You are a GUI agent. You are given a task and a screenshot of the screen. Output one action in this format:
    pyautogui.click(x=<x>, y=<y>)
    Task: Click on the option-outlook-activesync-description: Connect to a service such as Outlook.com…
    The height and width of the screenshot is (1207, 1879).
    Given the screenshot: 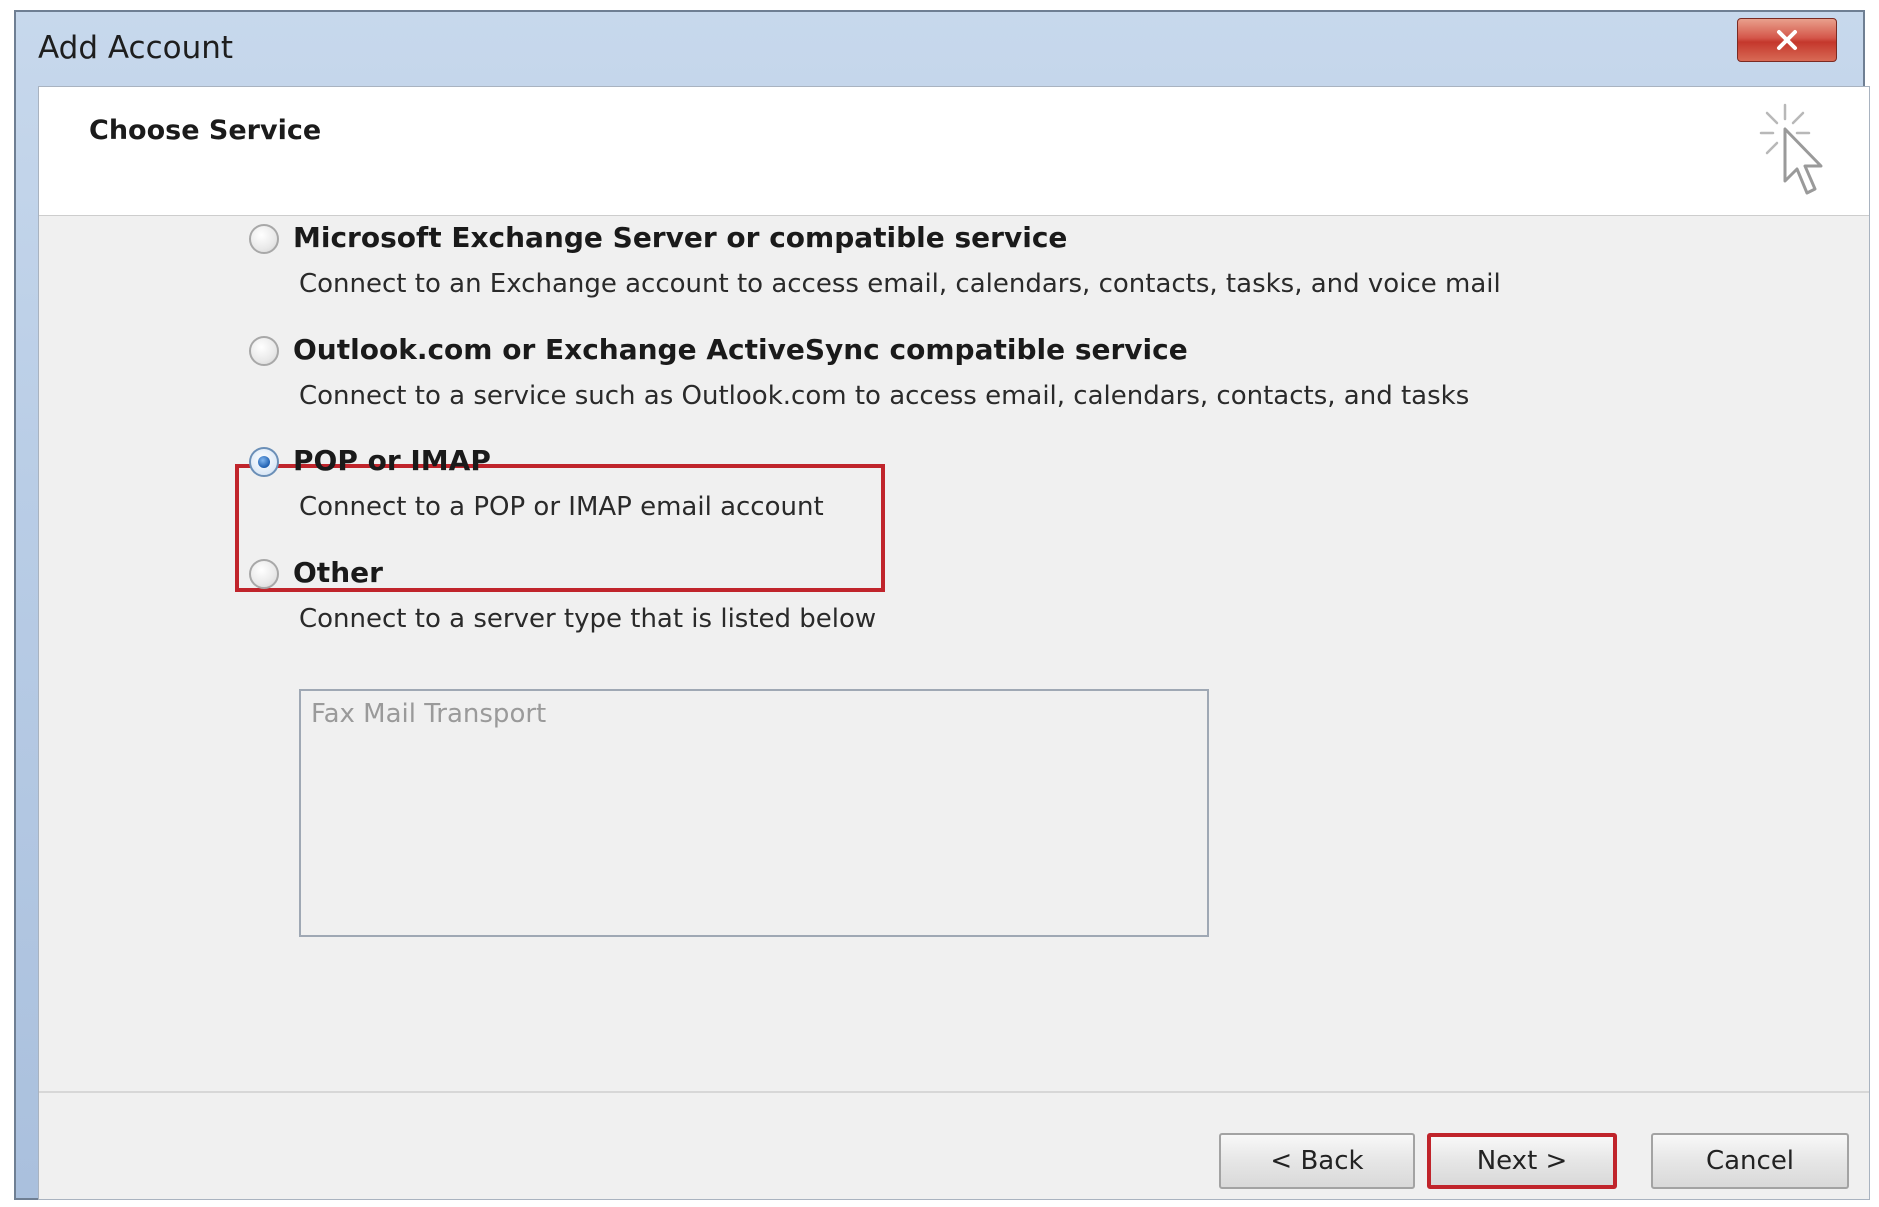 What is the action you would take?
    pyautogui.click(x=884, y=396)
    